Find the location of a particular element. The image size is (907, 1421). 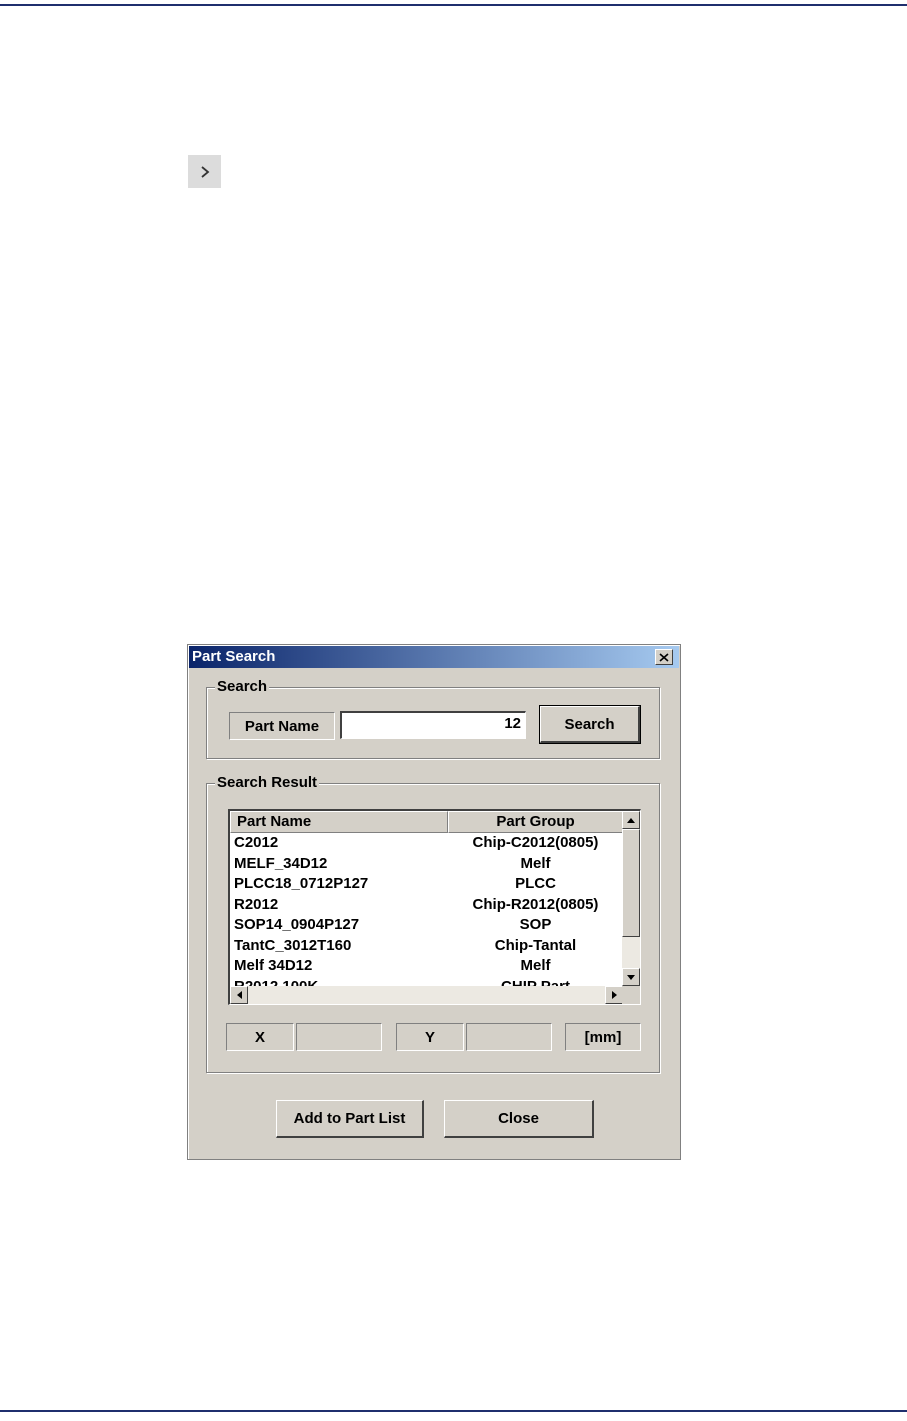

bottom-rule is located at coordinates (453, 1411).